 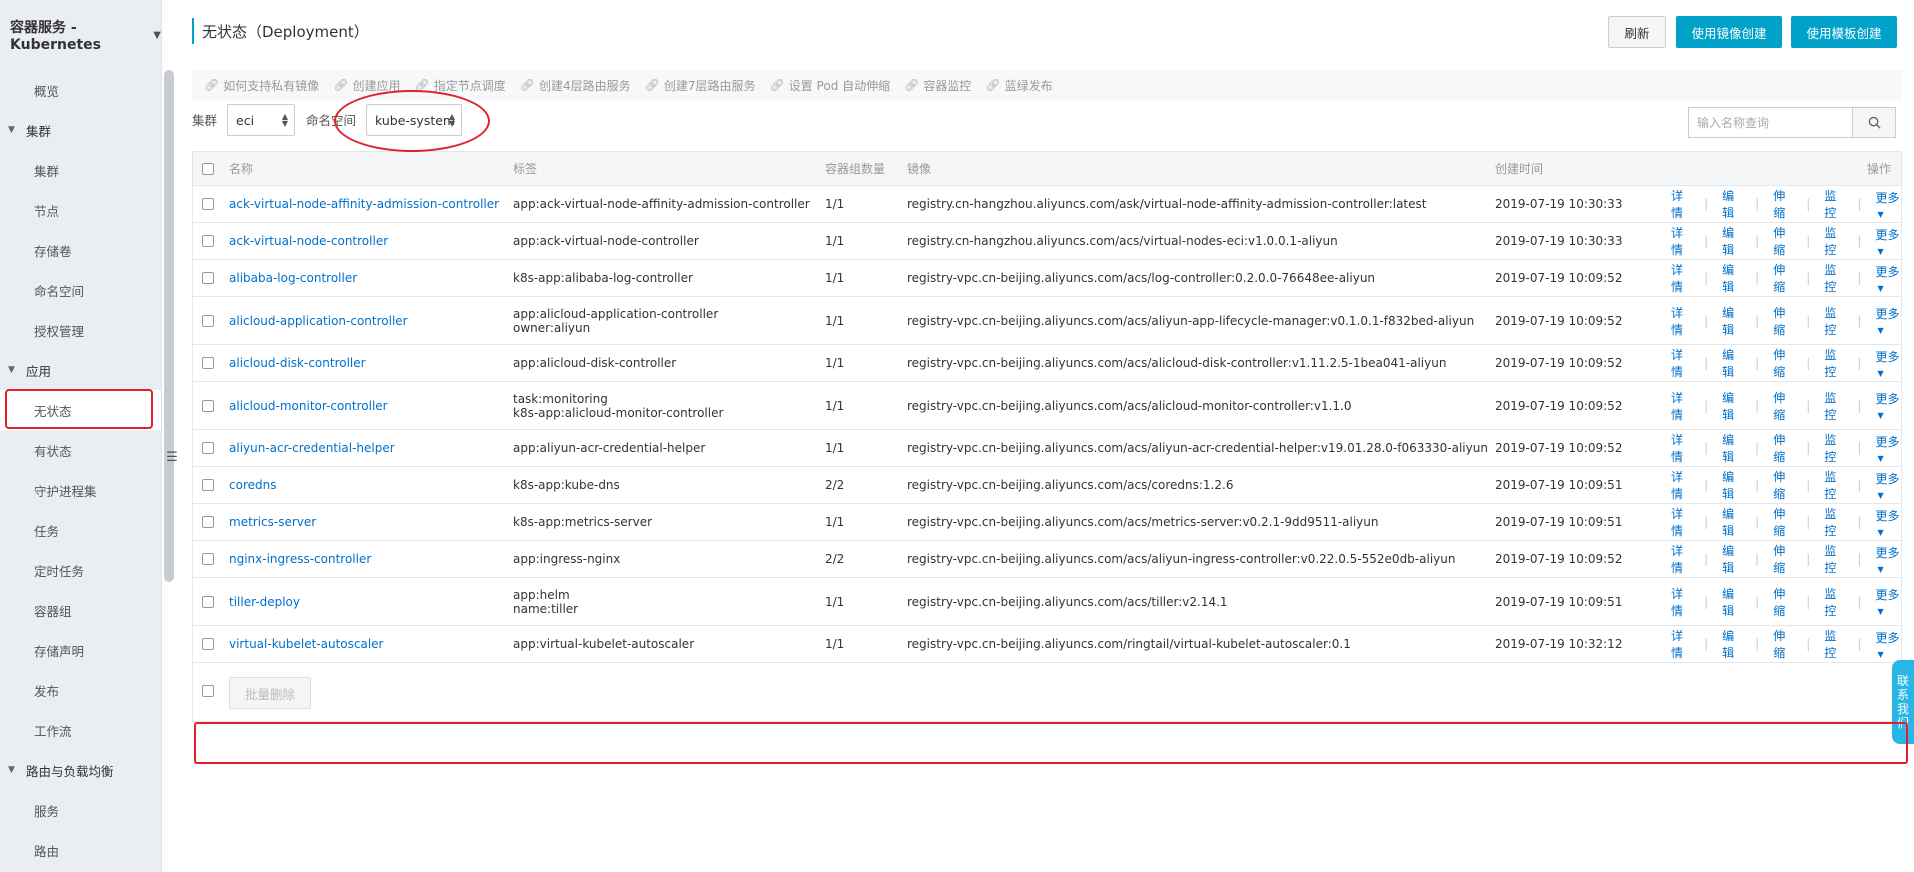 What do you see at coordinates (80, 35) in the screenshot?
I see `product-switcher: 容器服务 - Kubernetes ▼` at bounding box center [80, 35].